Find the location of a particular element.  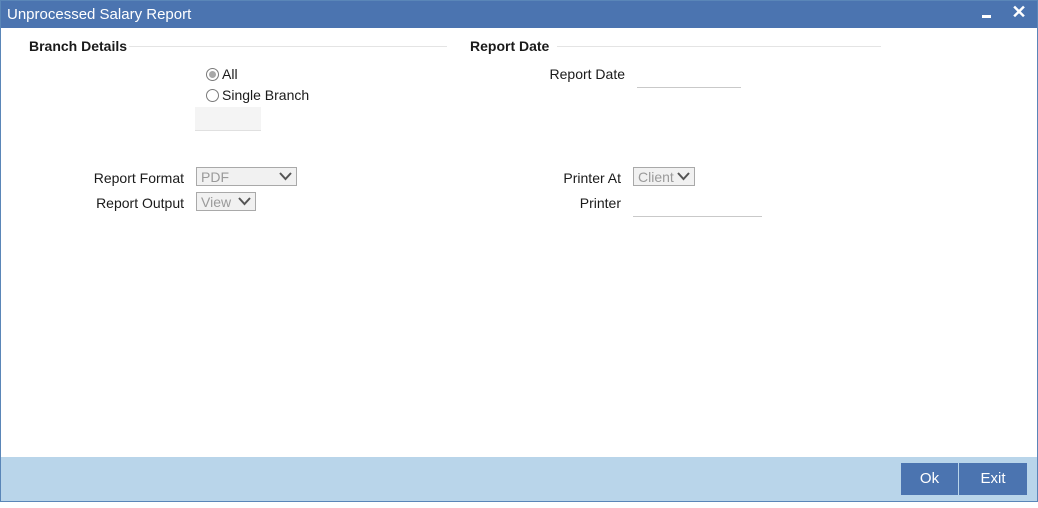

report-output-value: View is located at coordinates (216, 202).